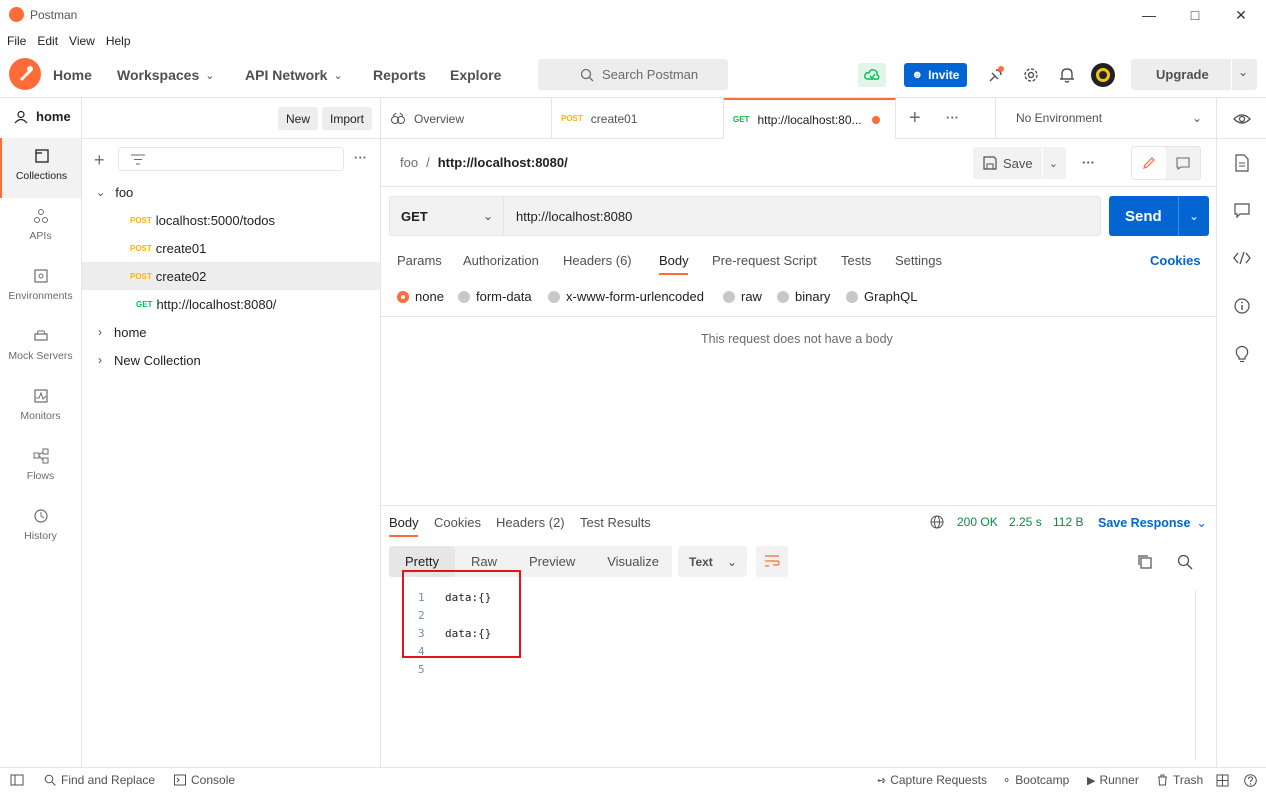 This screenshot has height=793, width=1266. I want to click on bootcamp-button: ⚬ Bootcamp, so click(1035, 780).